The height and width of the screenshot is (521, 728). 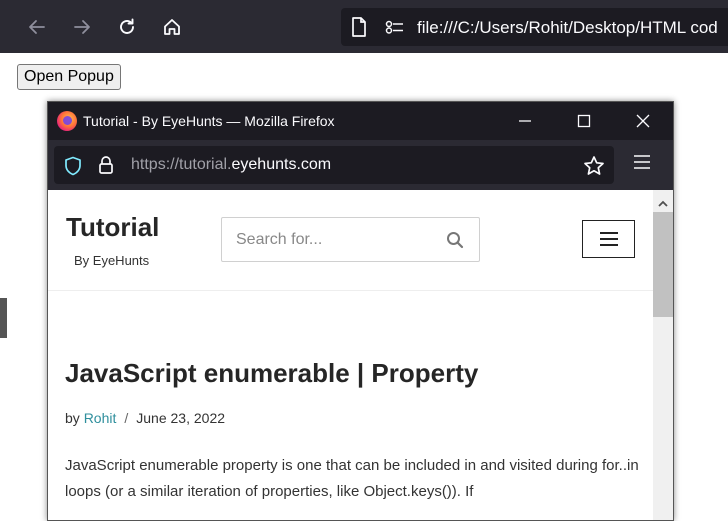 What do you see at coordinates (359, 29) in the screenshot?
I see `page-icon` at bounding box center [359, 29].